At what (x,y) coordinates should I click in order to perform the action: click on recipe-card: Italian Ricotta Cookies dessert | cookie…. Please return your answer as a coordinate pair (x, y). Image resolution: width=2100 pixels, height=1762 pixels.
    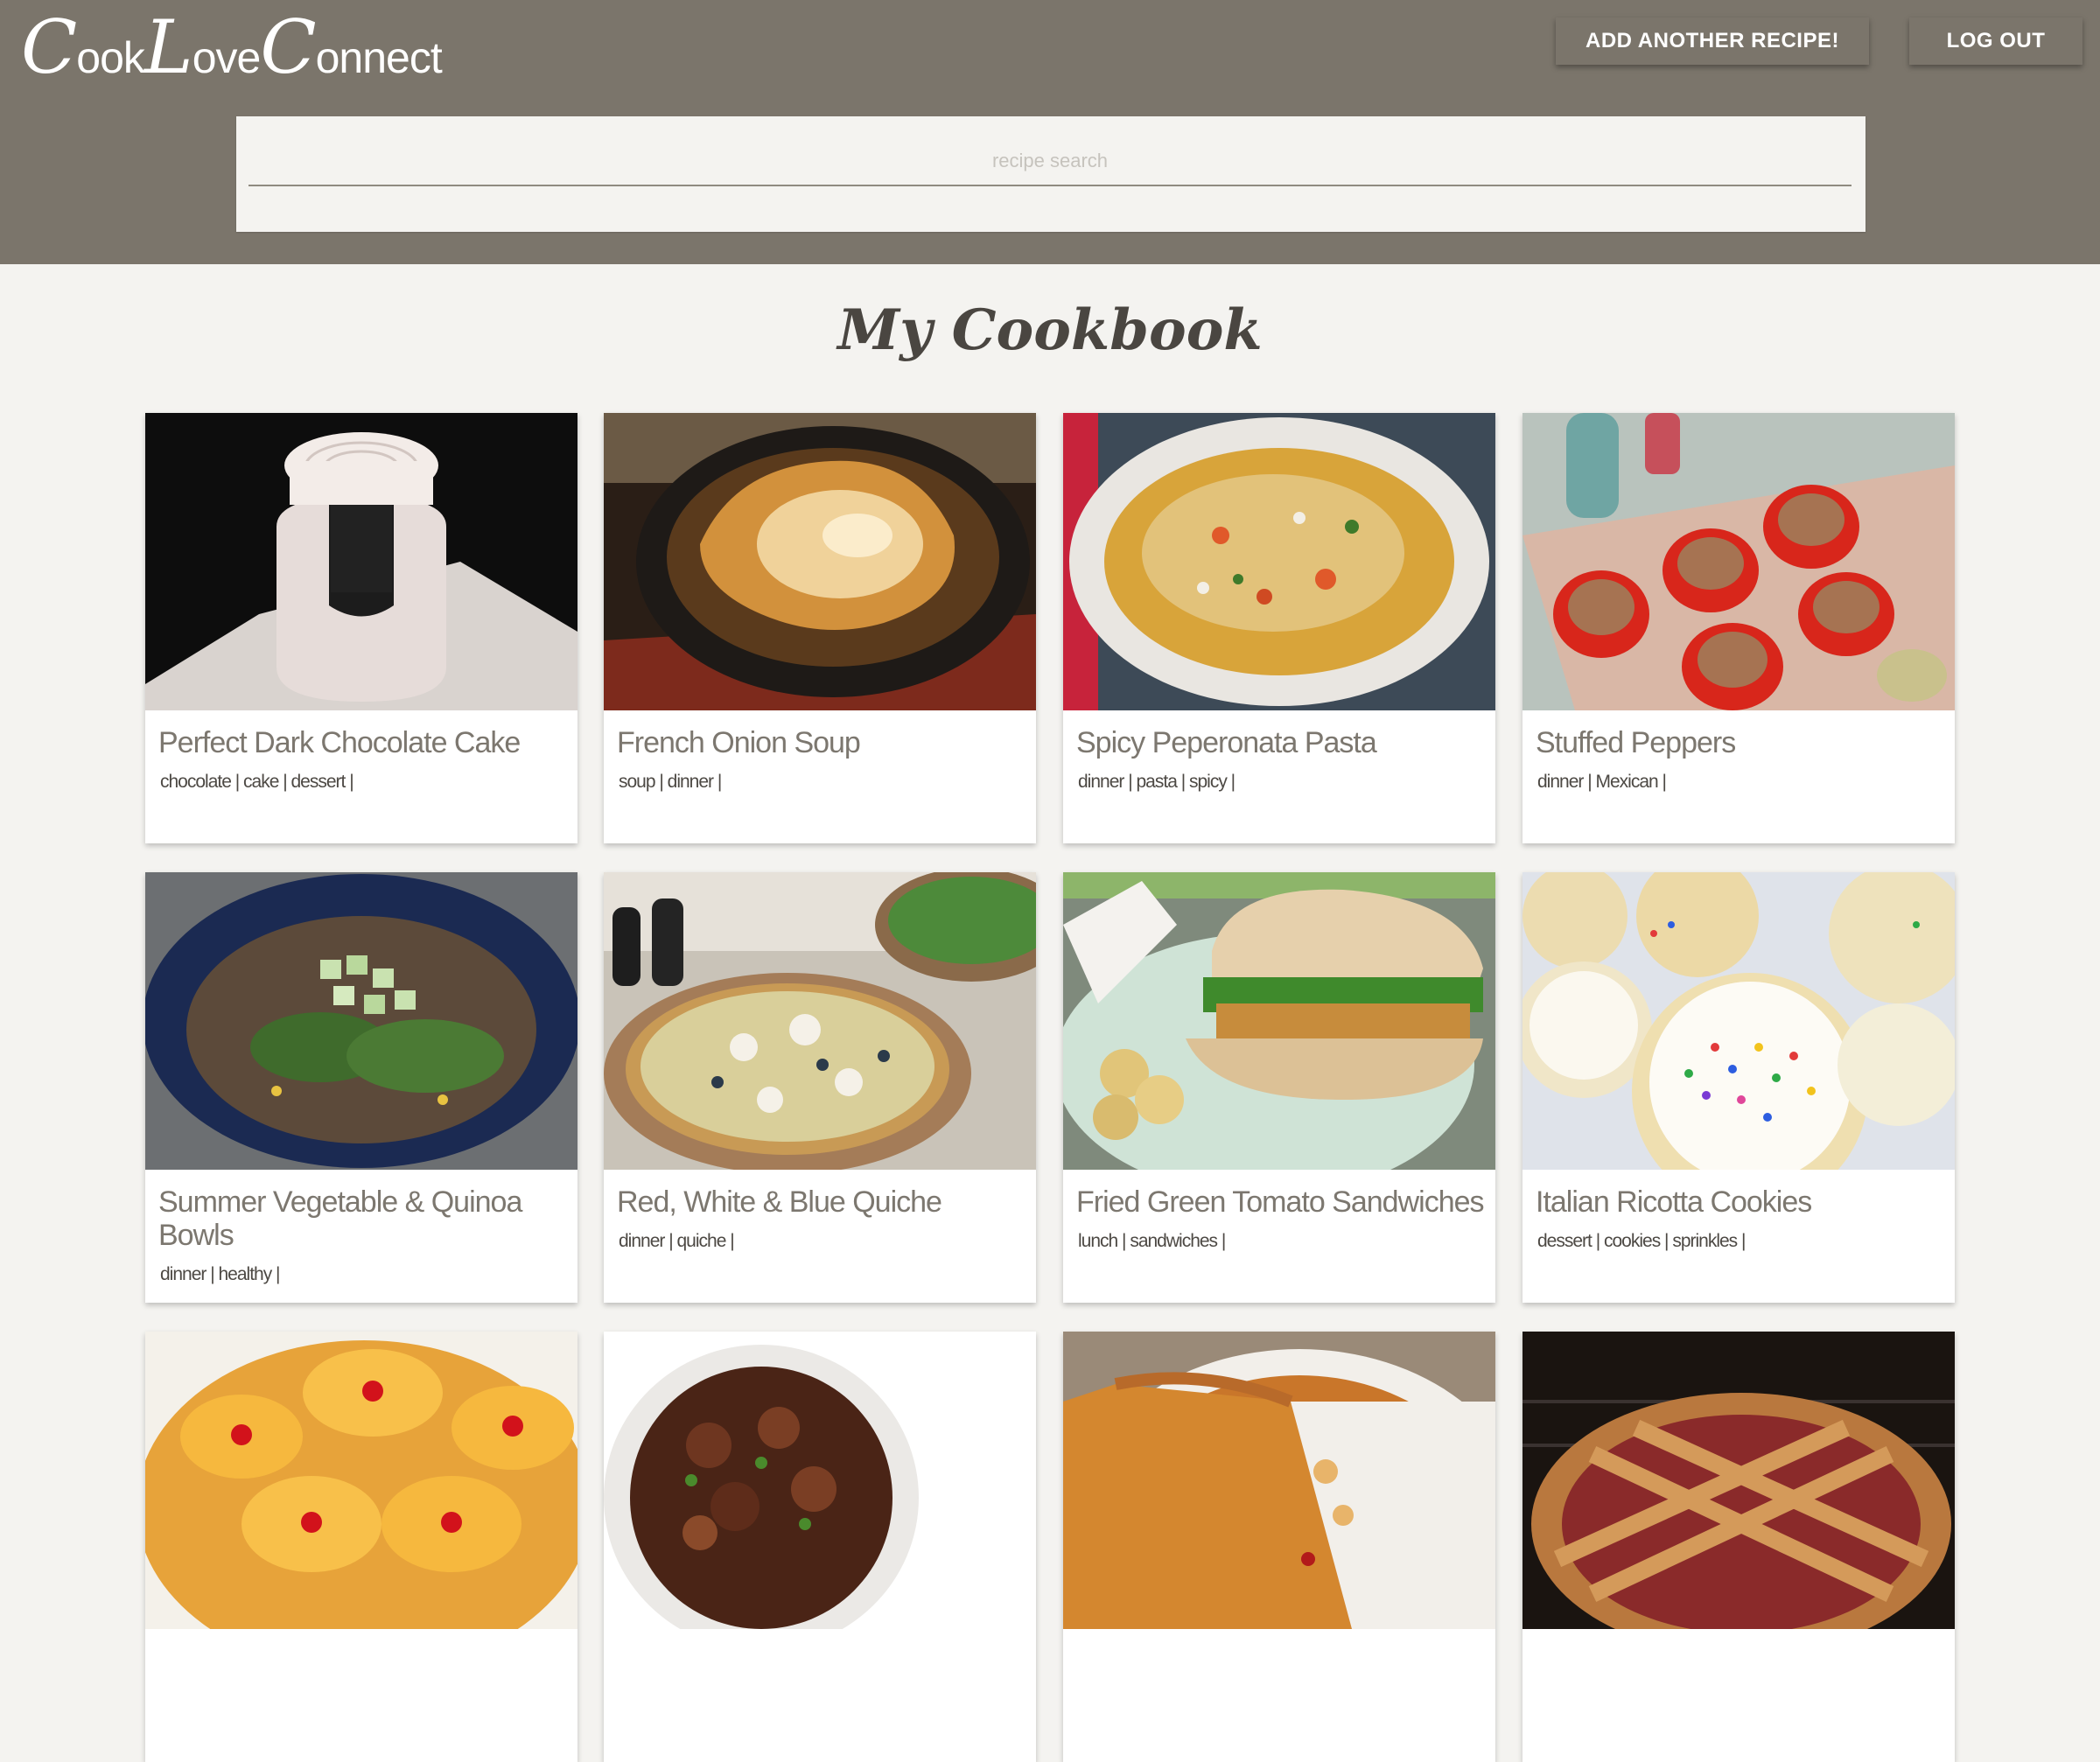
    Looking at the image, I should click on (1738, 1087).